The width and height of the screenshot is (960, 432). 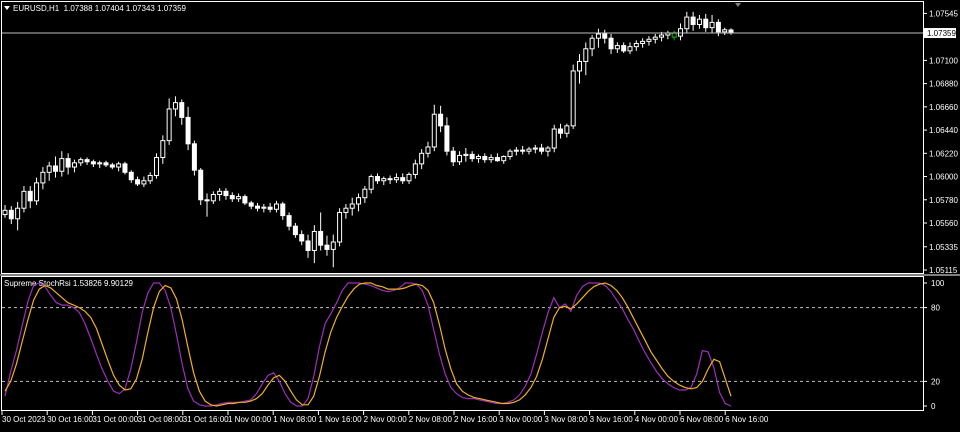 I want to click on price-tick-label: 1.05560, so click(x=943, y=223).